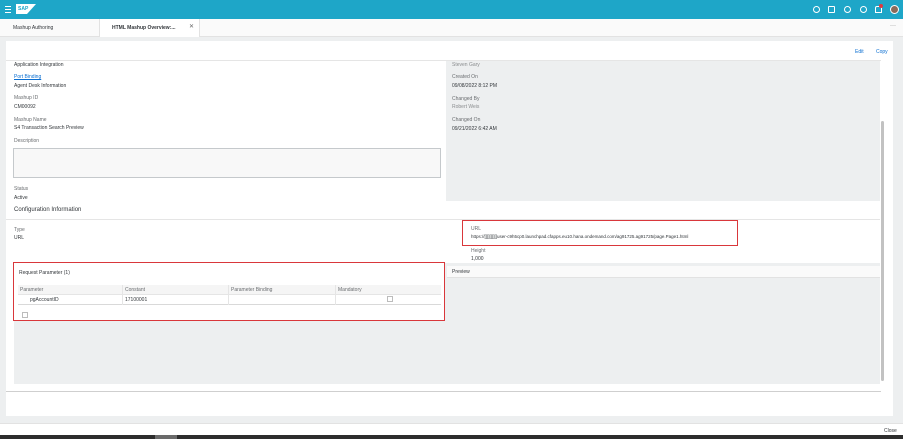 The width and height of the screenshot is (903, 439). Describe the element at coordinates (25, 315) in the screenshot. I see `select-checkbox` at that location.